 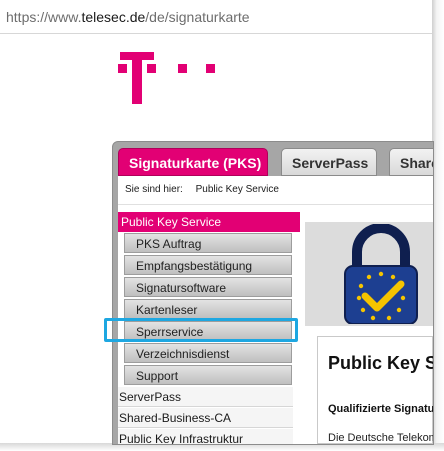 What do you see at coordinates (208, 375) in the screenshot?
I see `sidebar-item-support: Support` at bounding box center [208, 375].